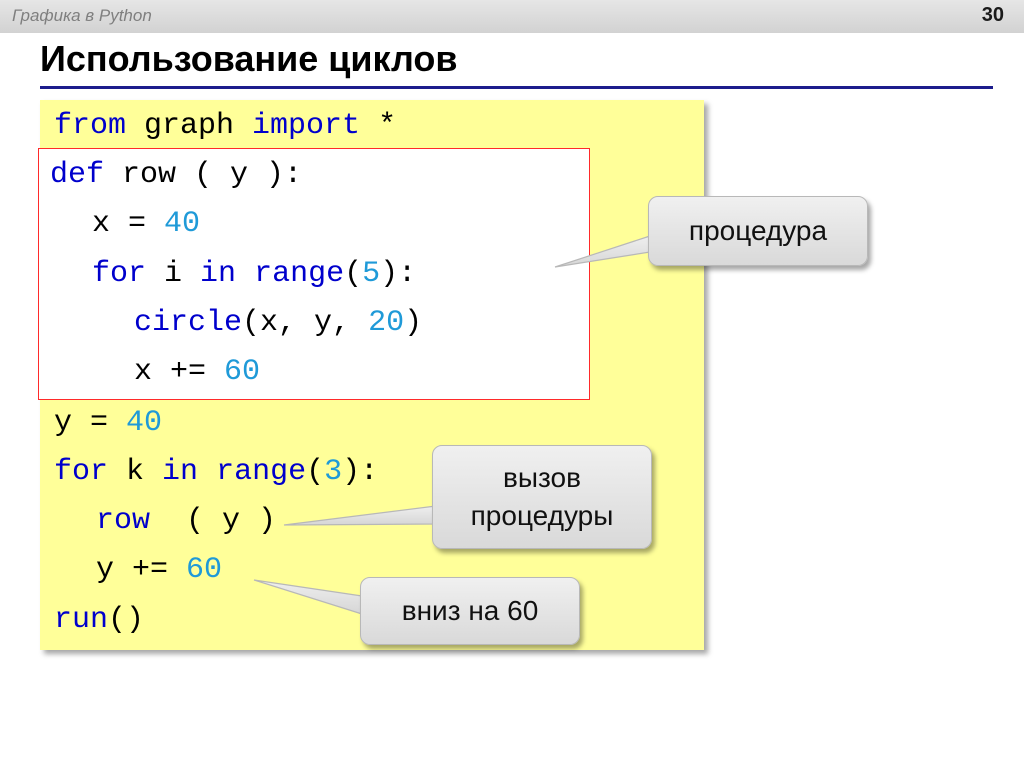 This screenshot has width=1024, height=767. I want to click on code-line-run: run(), so click(99, 620).